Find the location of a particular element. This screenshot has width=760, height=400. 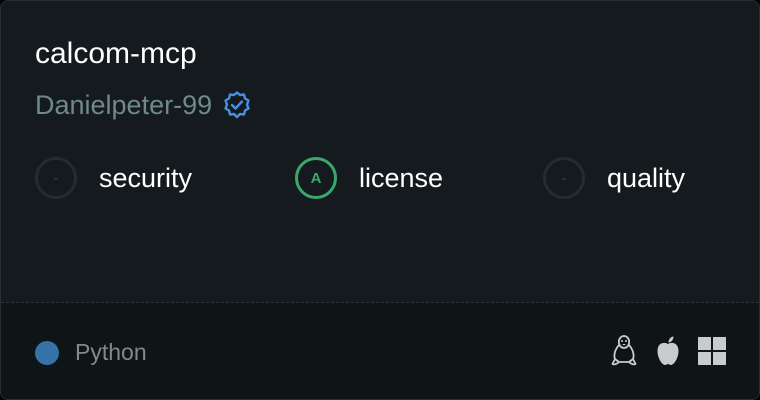

score-quality: - quality is located at coordinates (614, 178).